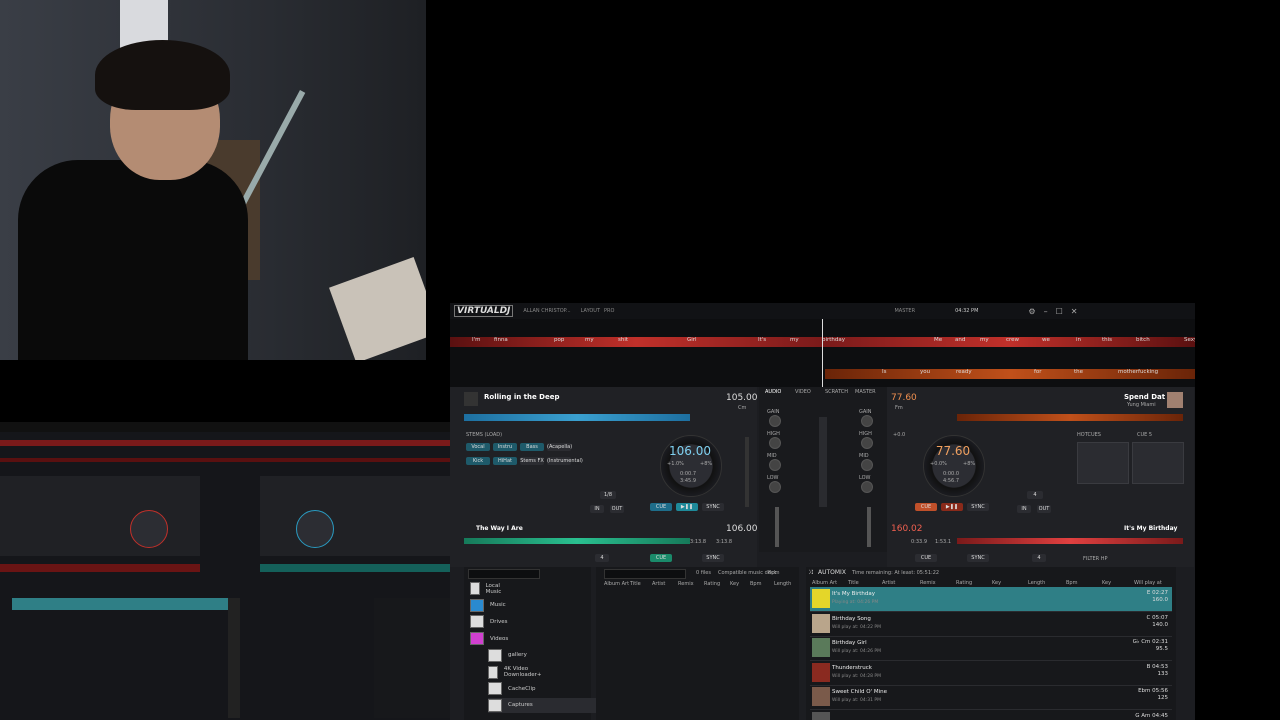 This screenshot has height=720, width=1280. Describe the element at coordinates (713, 558) in the screenshot. I see `deck-c-sync-button: SYNC` at that location.